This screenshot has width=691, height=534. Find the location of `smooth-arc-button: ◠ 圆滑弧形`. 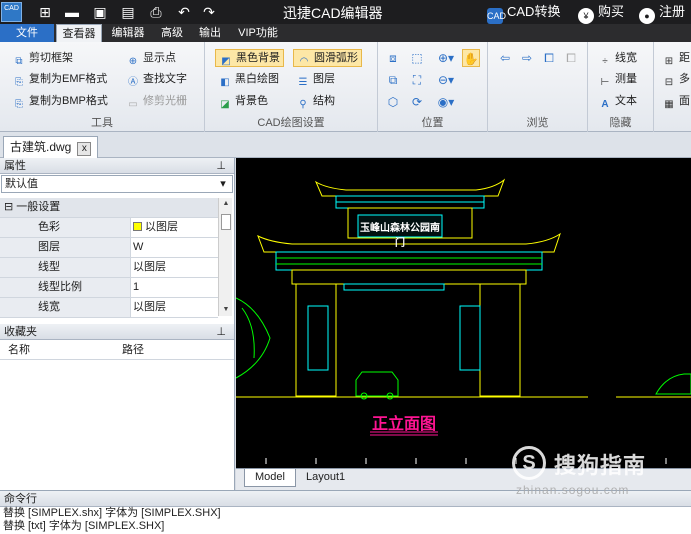

smooth-arc-button: ◠ 圆滑弧形 is located at coordinates (327, 58).